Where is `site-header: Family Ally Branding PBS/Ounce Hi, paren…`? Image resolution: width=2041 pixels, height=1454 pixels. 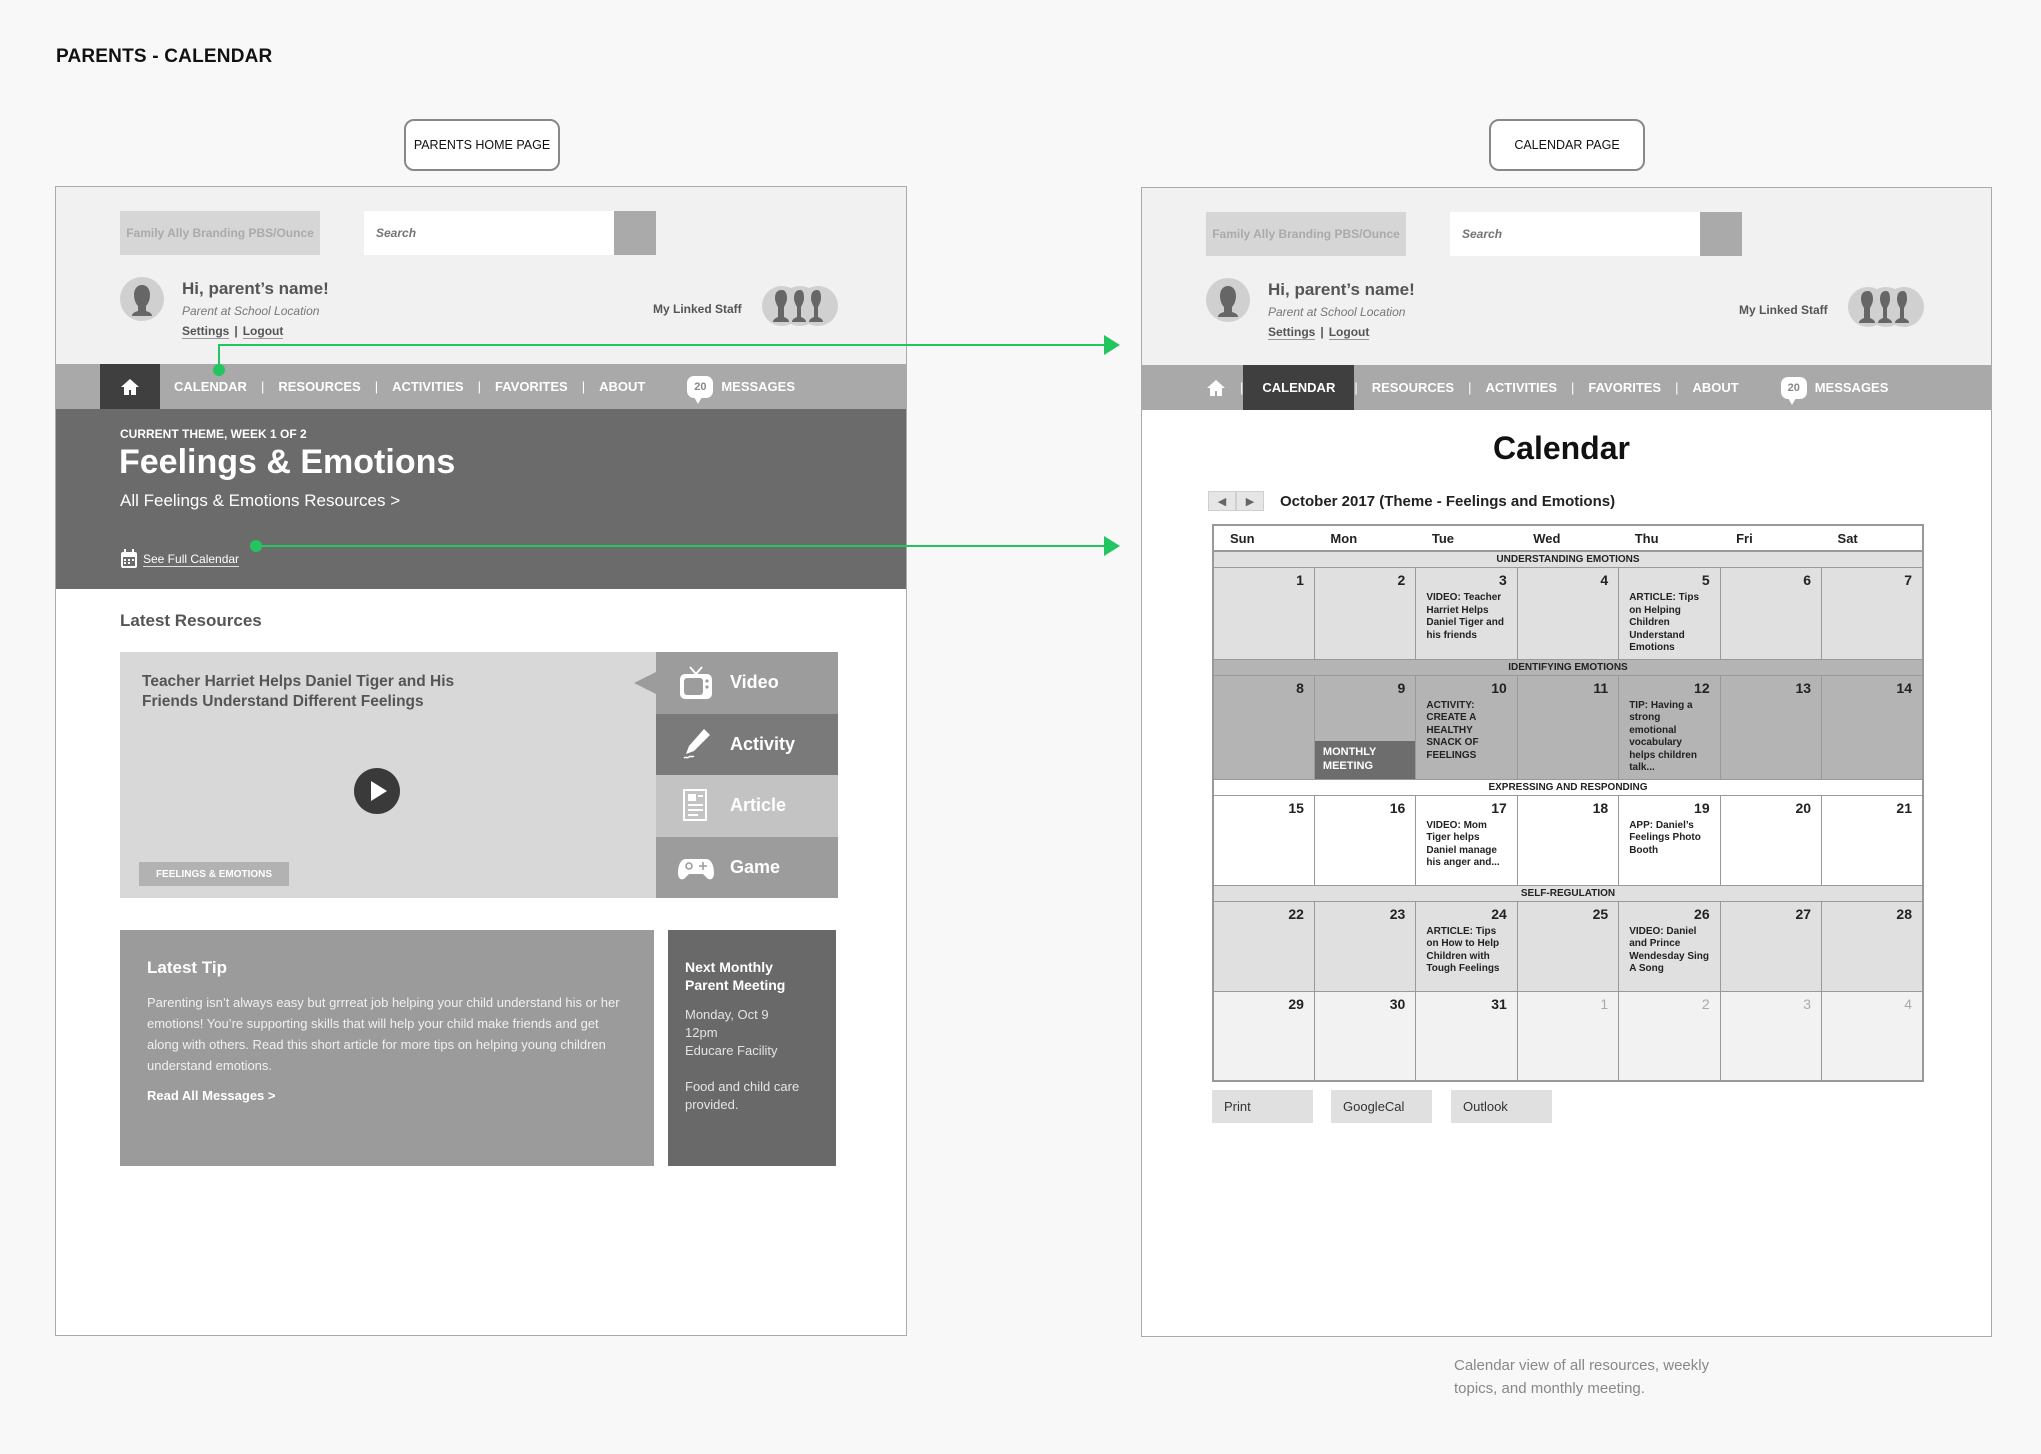 site-header: Family Ally Branding PBS/Ounce Hi, paren… is located at coordinates (481, 275).